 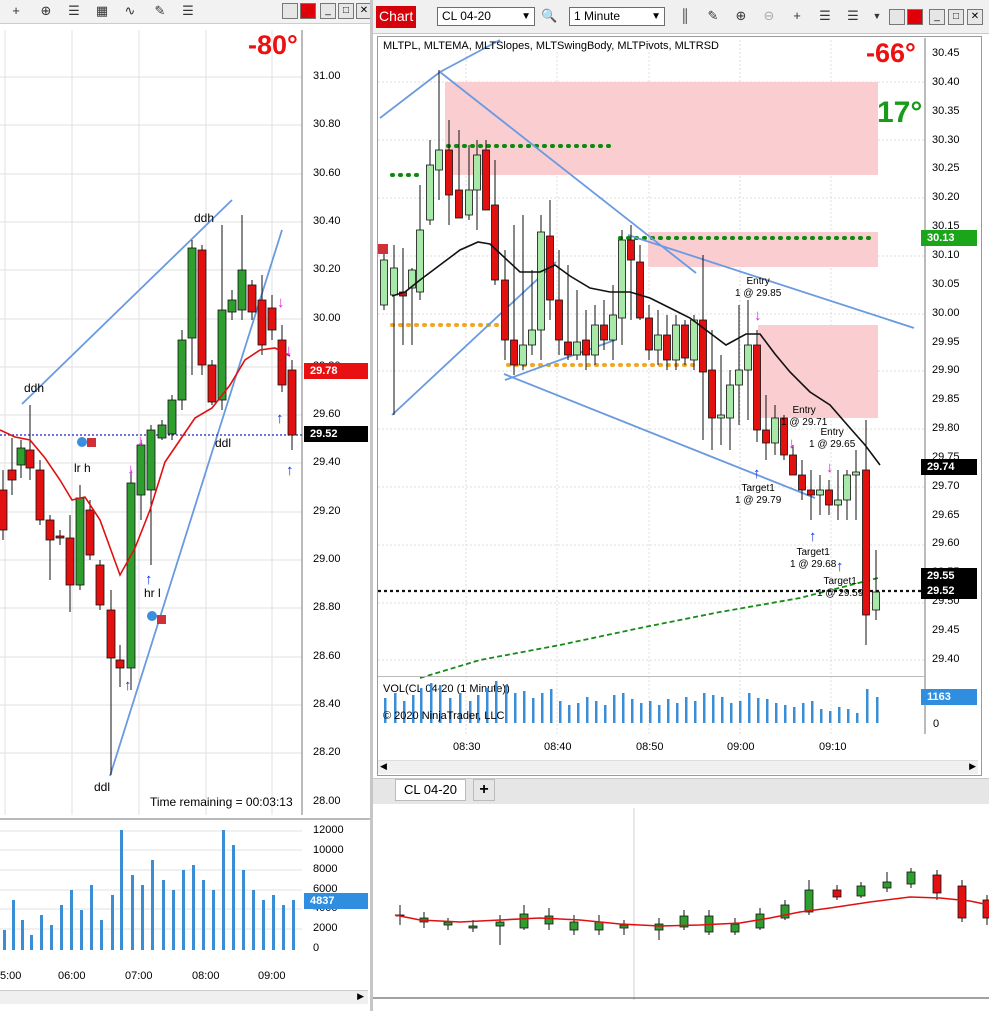 I want to click on target-label-value: 1 @ 29.68, so click(x=813, y=564).